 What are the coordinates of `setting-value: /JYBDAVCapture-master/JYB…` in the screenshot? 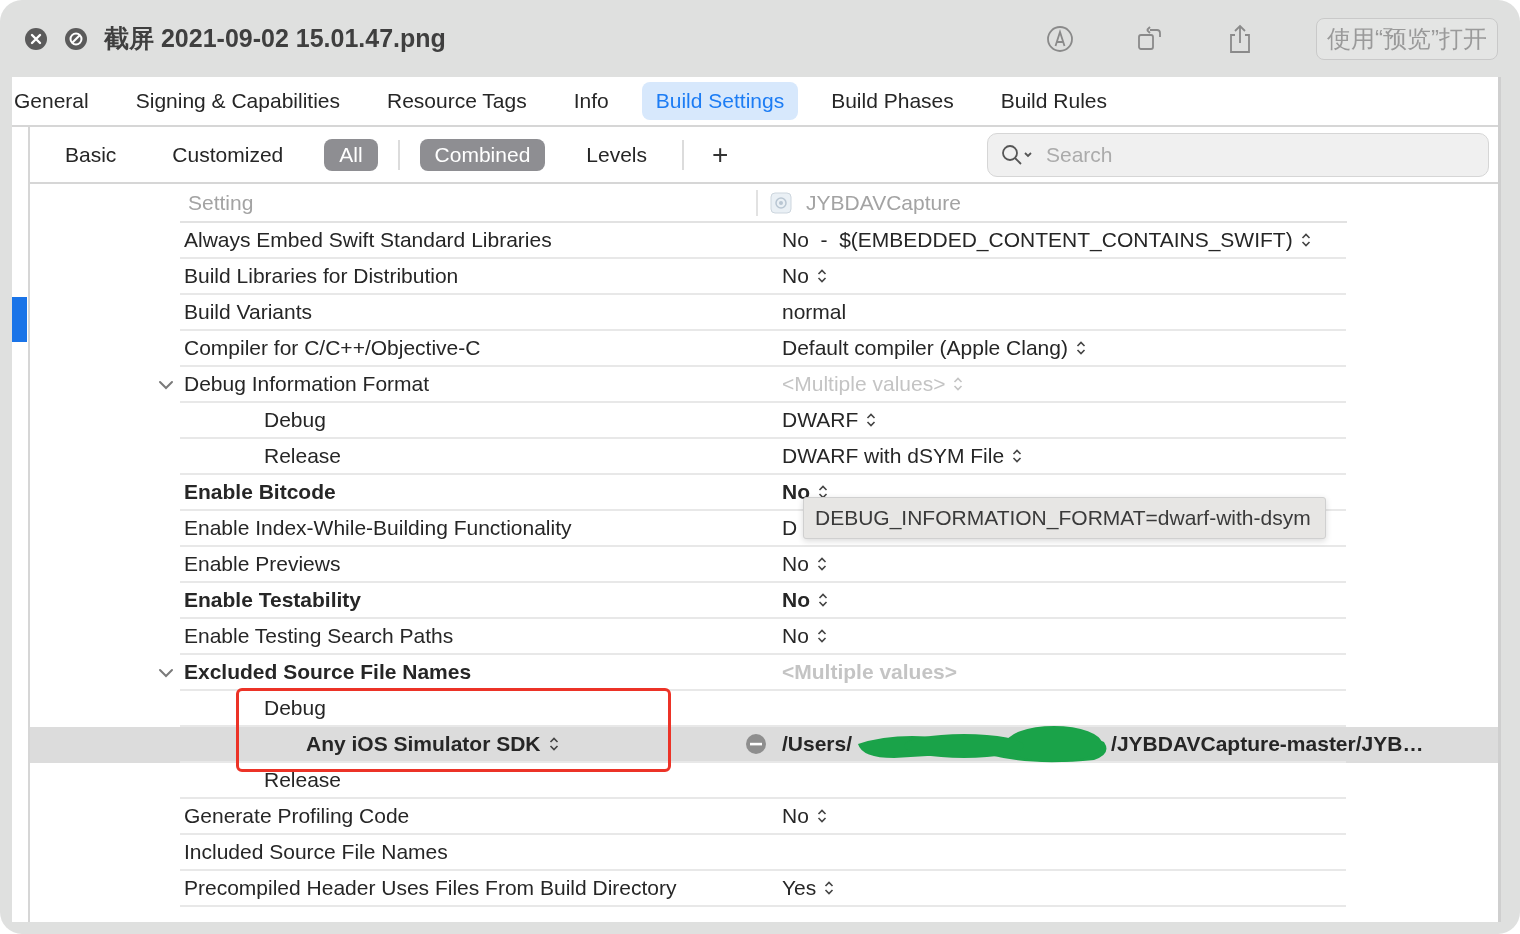 It's located at (1267, 744).